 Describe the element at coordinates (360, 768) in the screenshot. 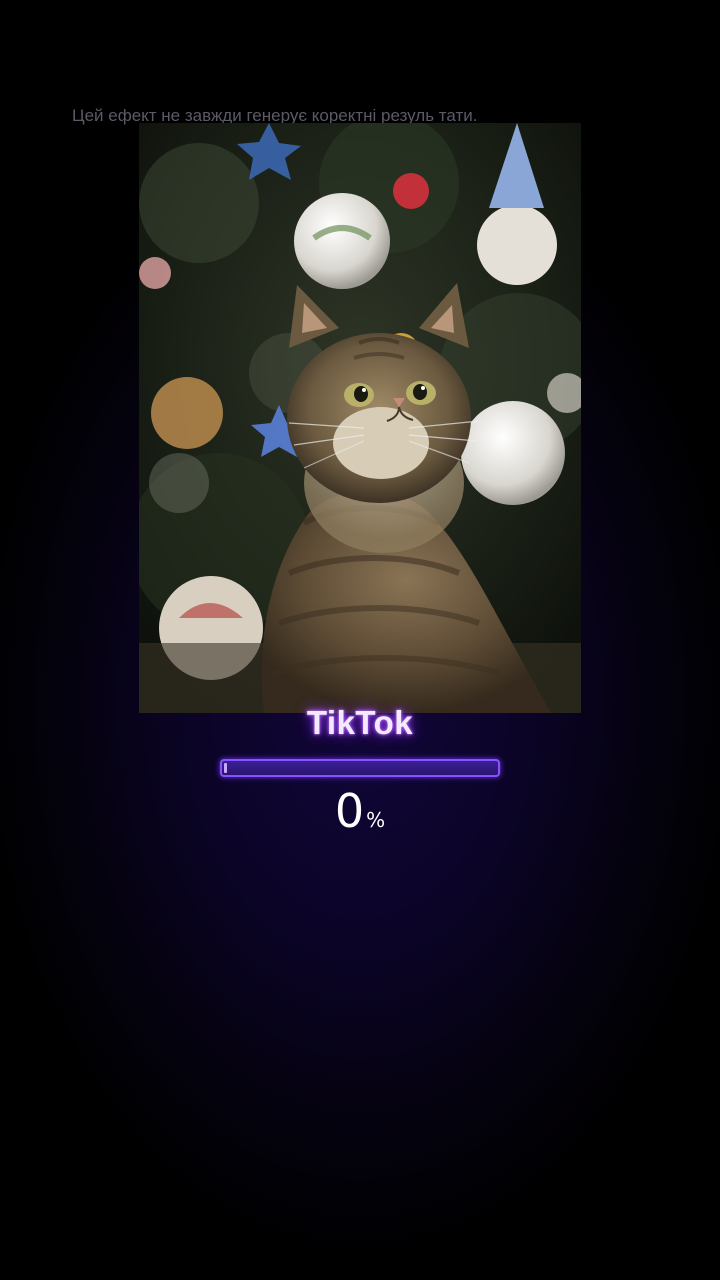

I see `progress-bar` at that location.